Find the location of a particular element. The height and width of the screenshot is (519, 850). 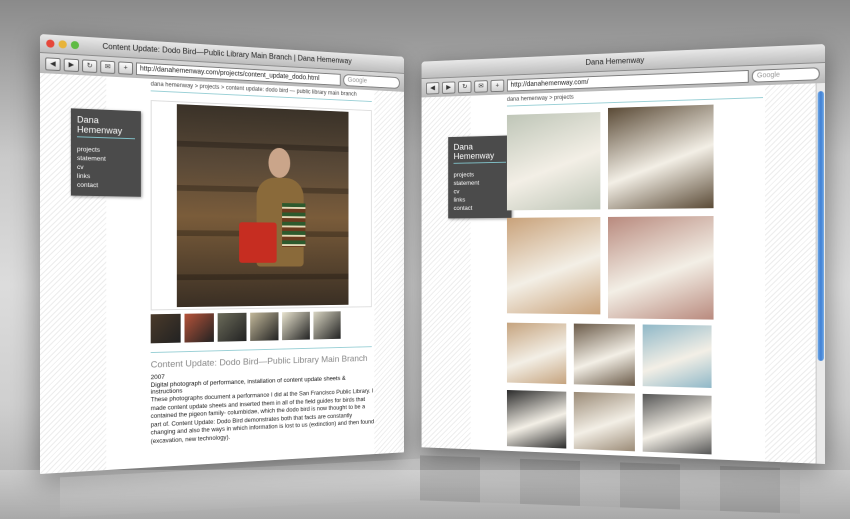

floor-gloss is located at coordinates (425, 494).